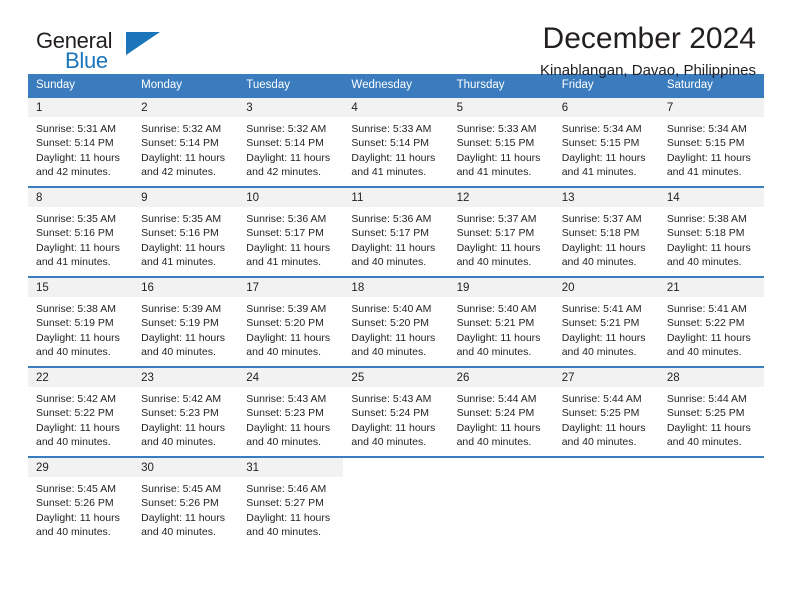  What do you see at coordinates (606, 197) in the screenshot?
I see `day-number: 13` at bounding box center [606, 197].